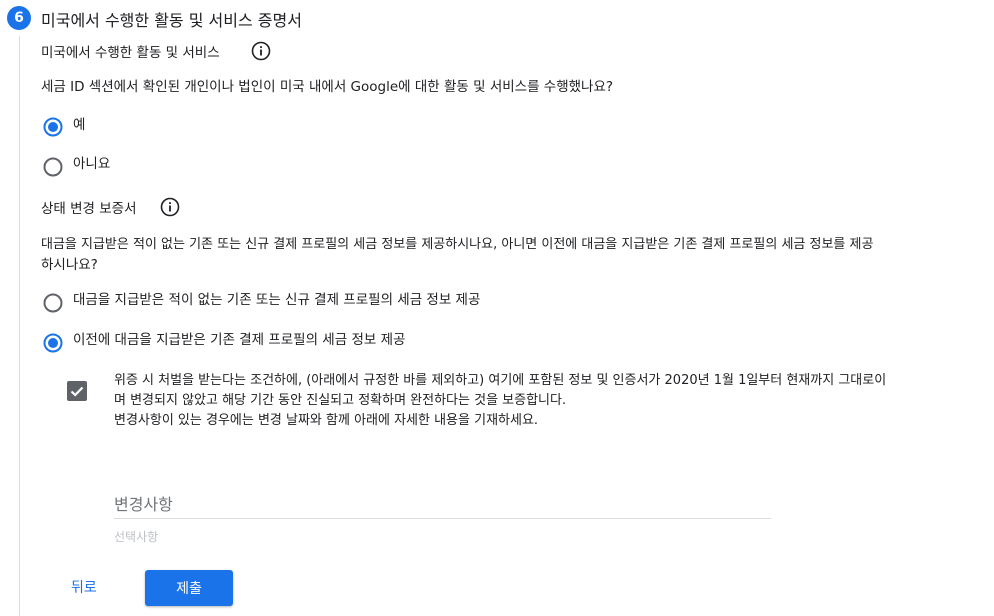 This screenshot has height=616, width=994. I want to click on back-button: 뒤로, so click(84, 587).